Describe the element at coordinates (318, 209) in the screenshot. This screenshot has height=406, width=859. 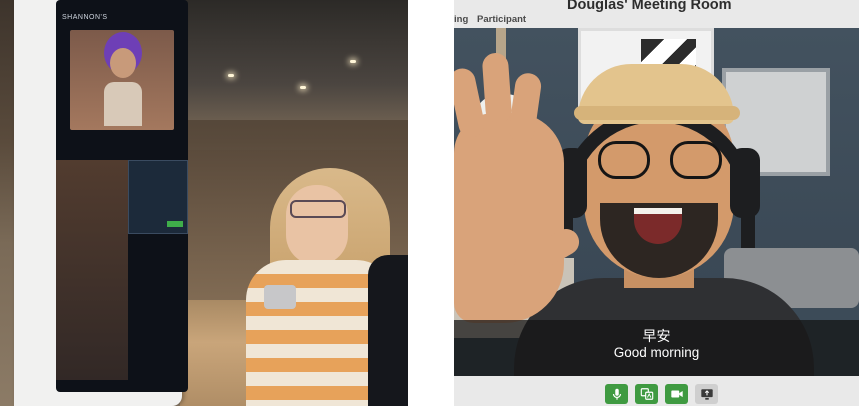
I see `girl-glasses` at that location.